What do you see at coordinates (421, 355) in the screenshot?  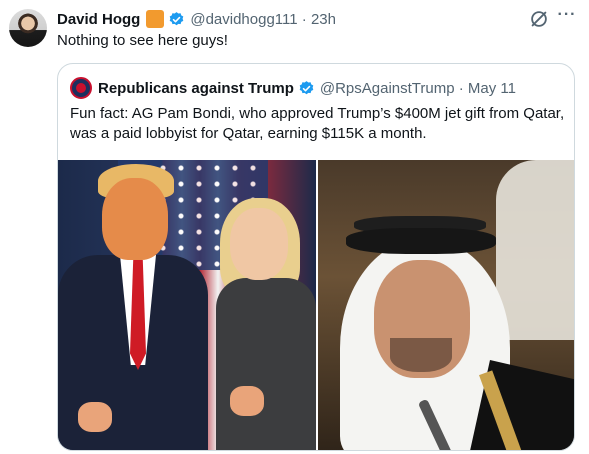 I see `beard` at bounding box center [421, 355].